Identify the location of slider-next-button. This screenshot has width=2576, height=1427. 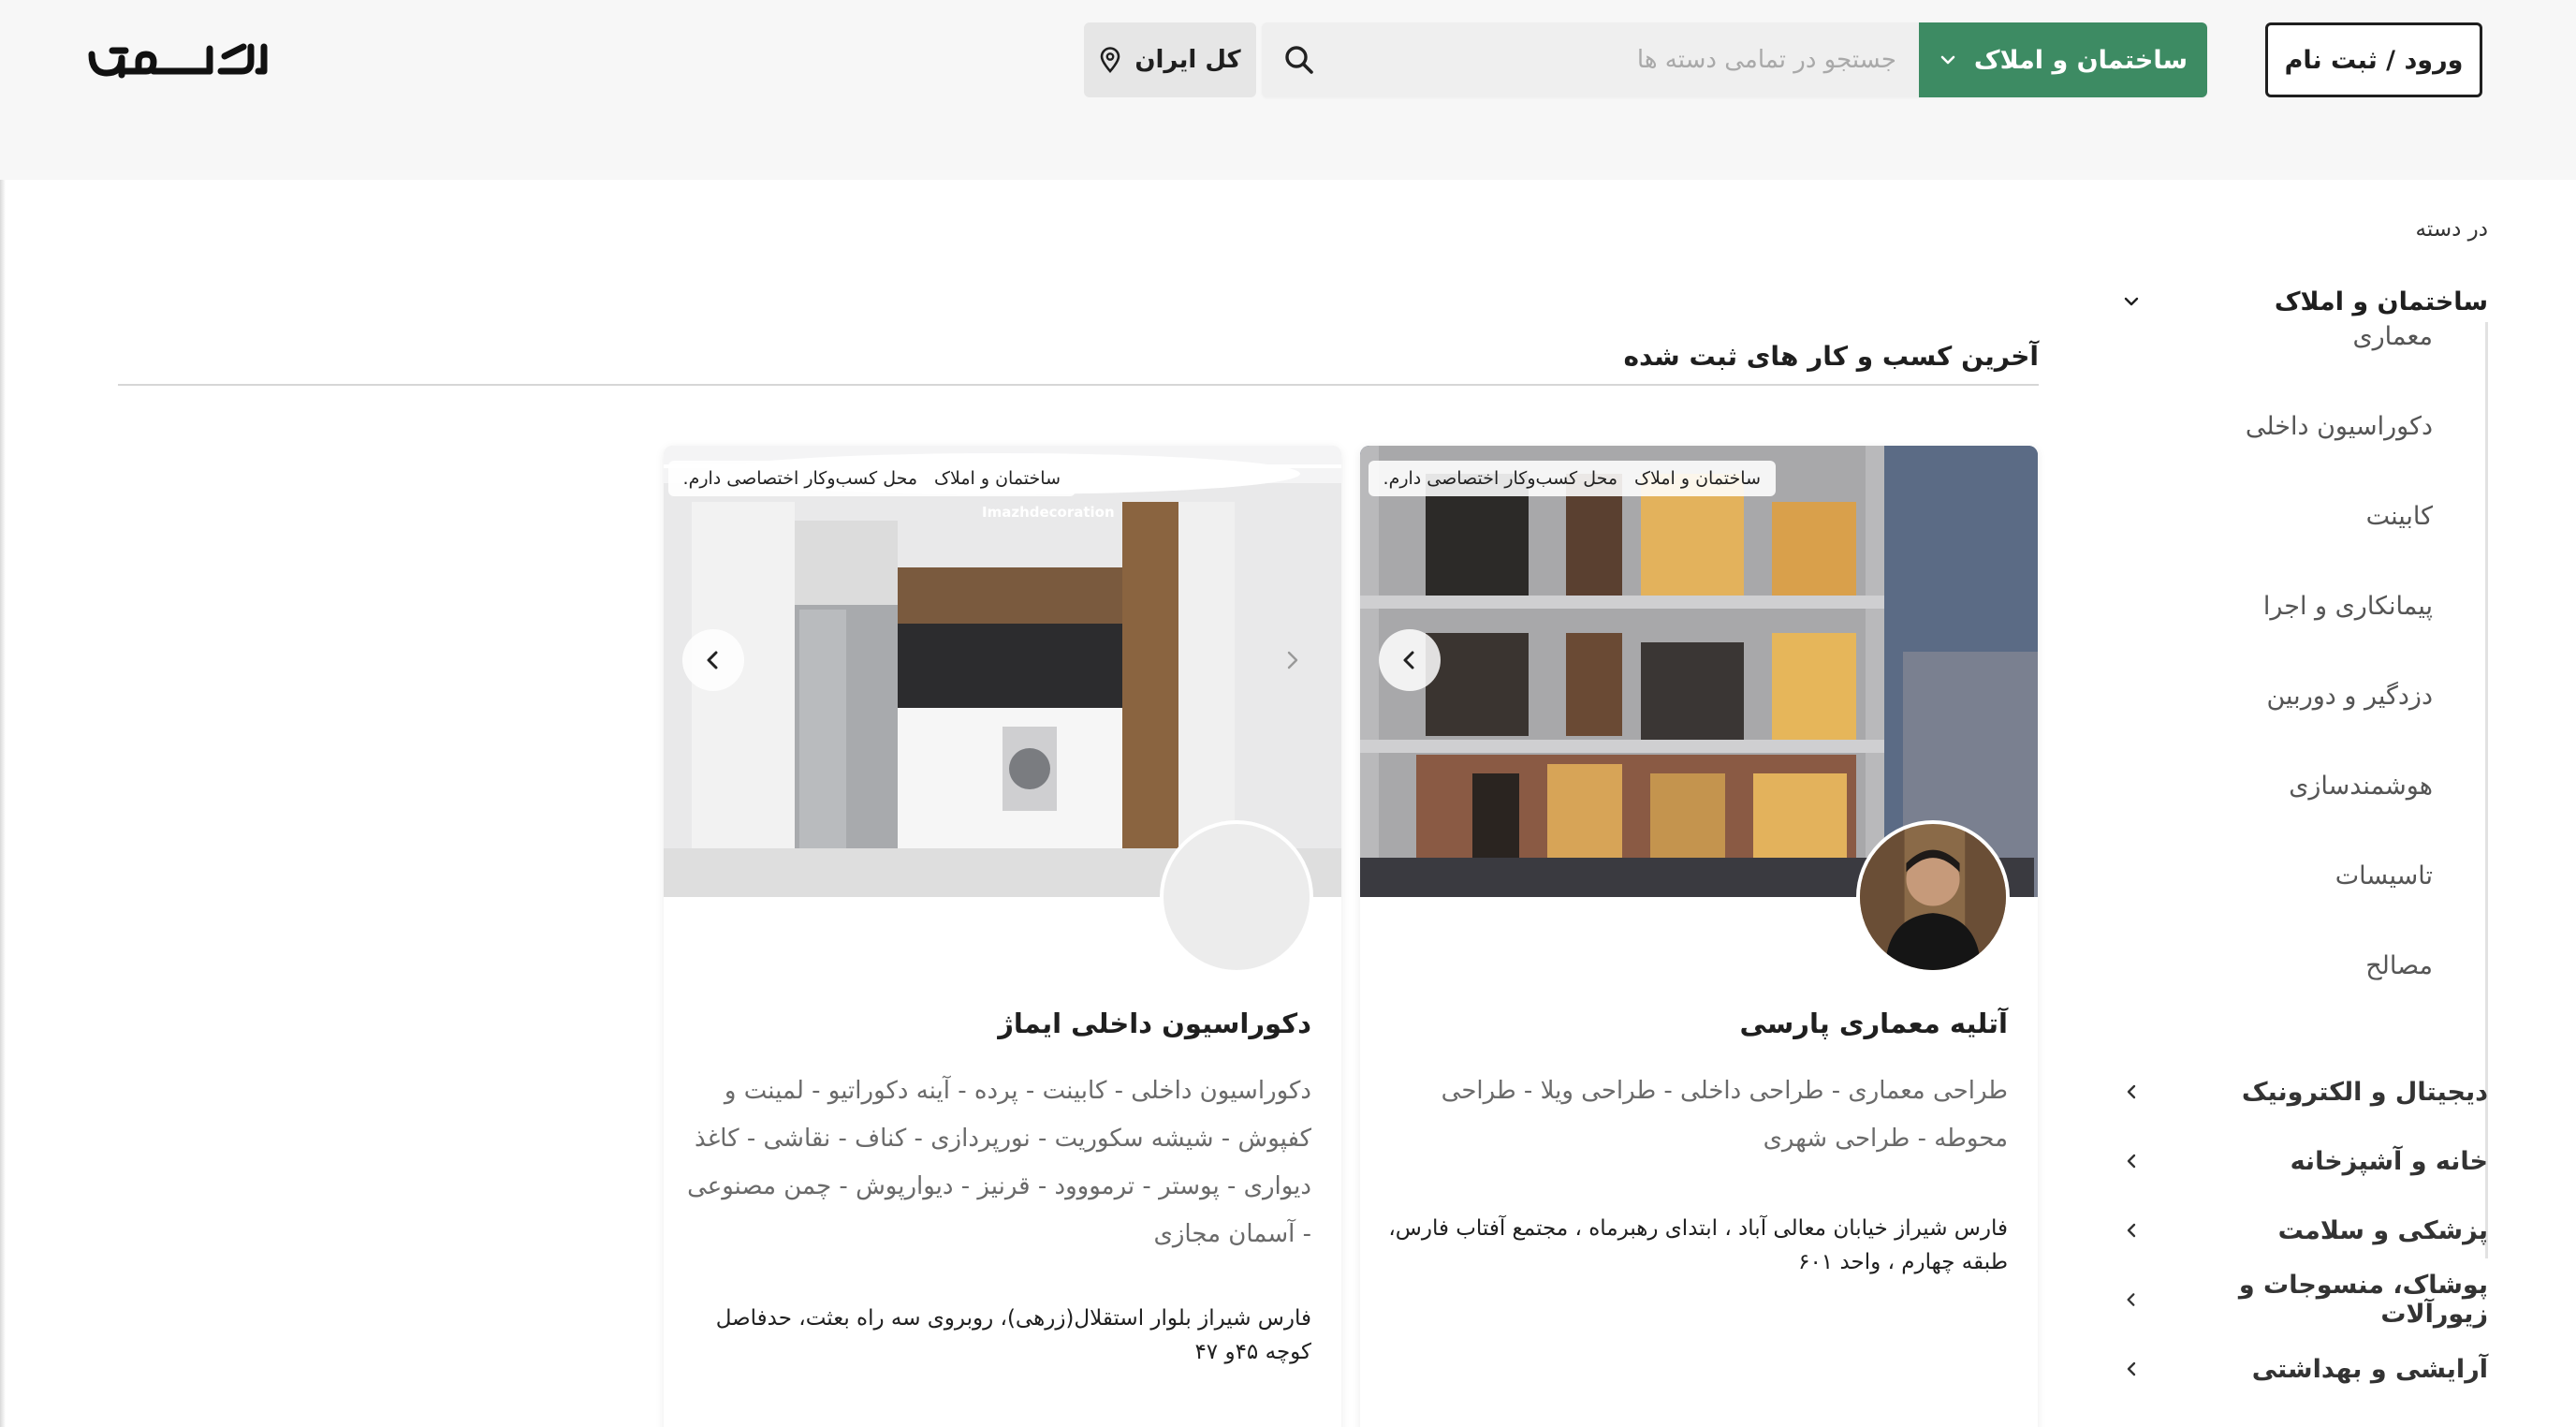
(1292, 660).